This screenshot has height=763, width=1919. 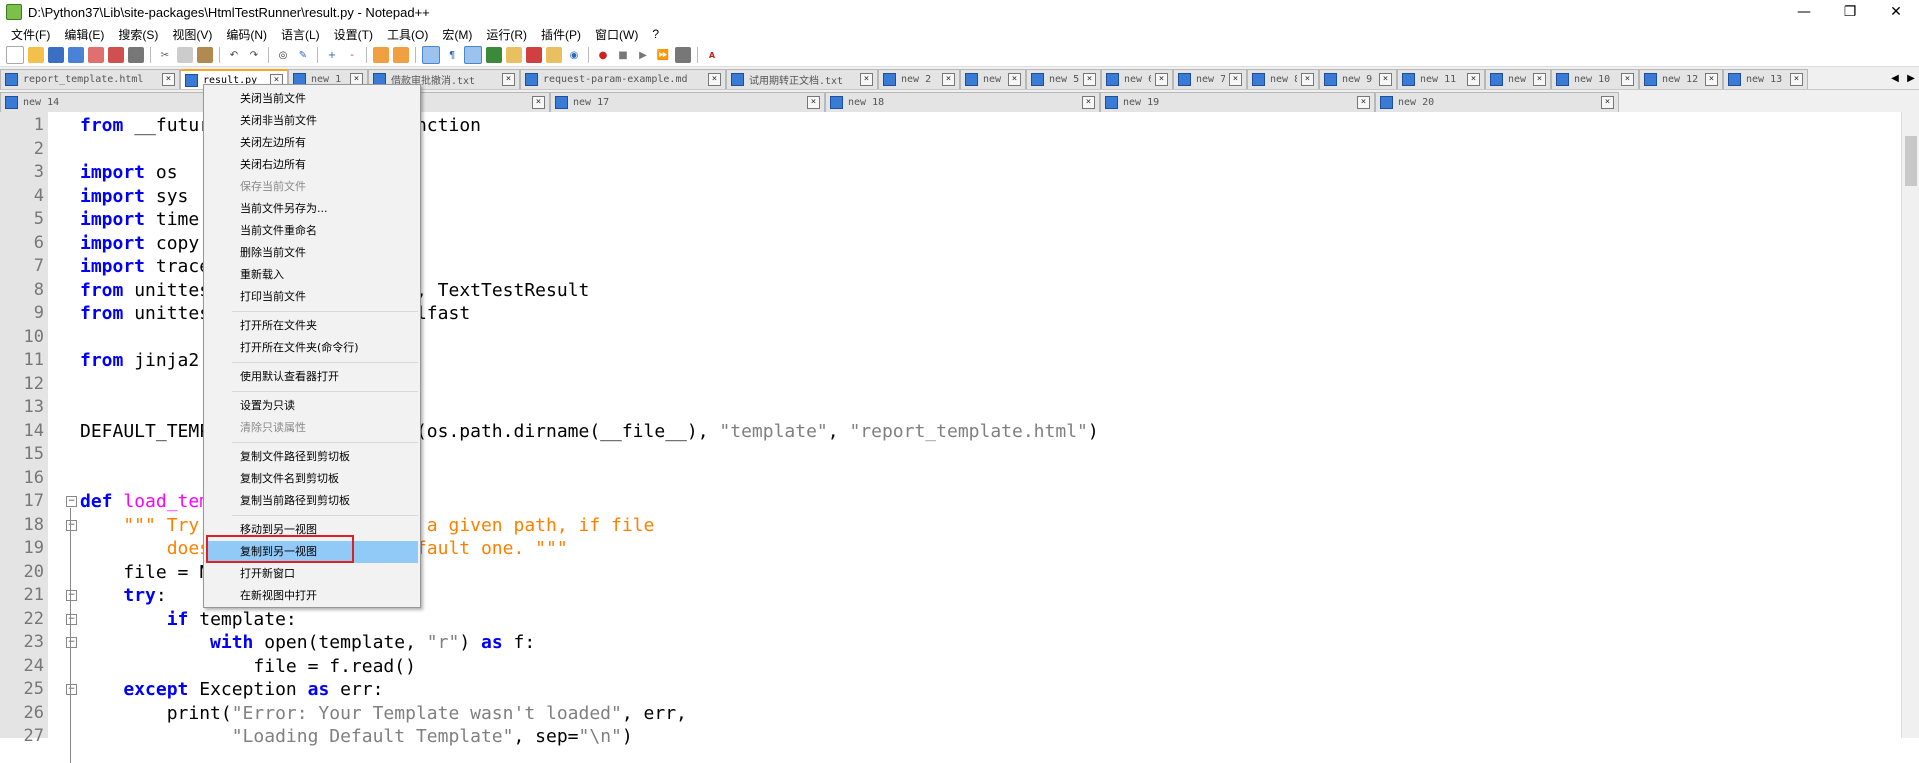 What do you see at coordinates (407, 34) in the screenshot?
I see `menu-item: 工具(O)` at bounding box center [407, 34].